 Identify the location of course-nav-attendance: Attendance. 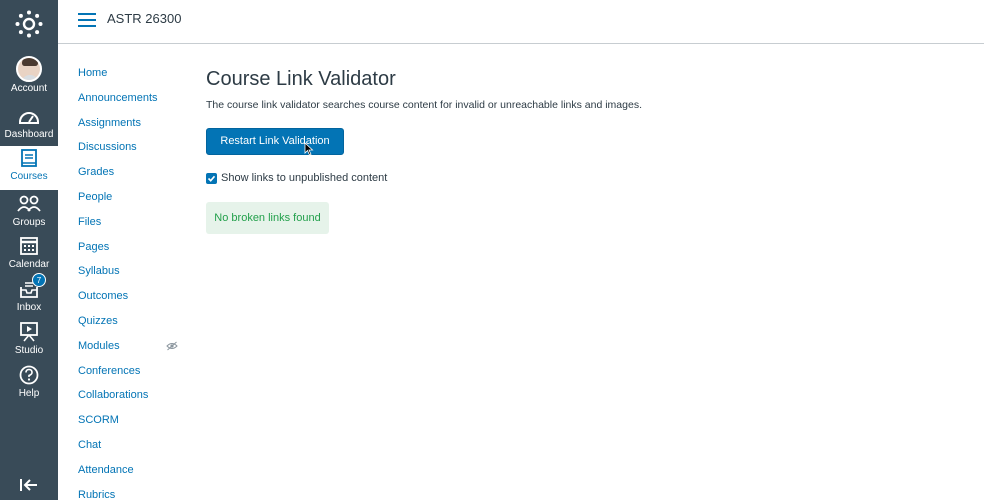
(133, 475).